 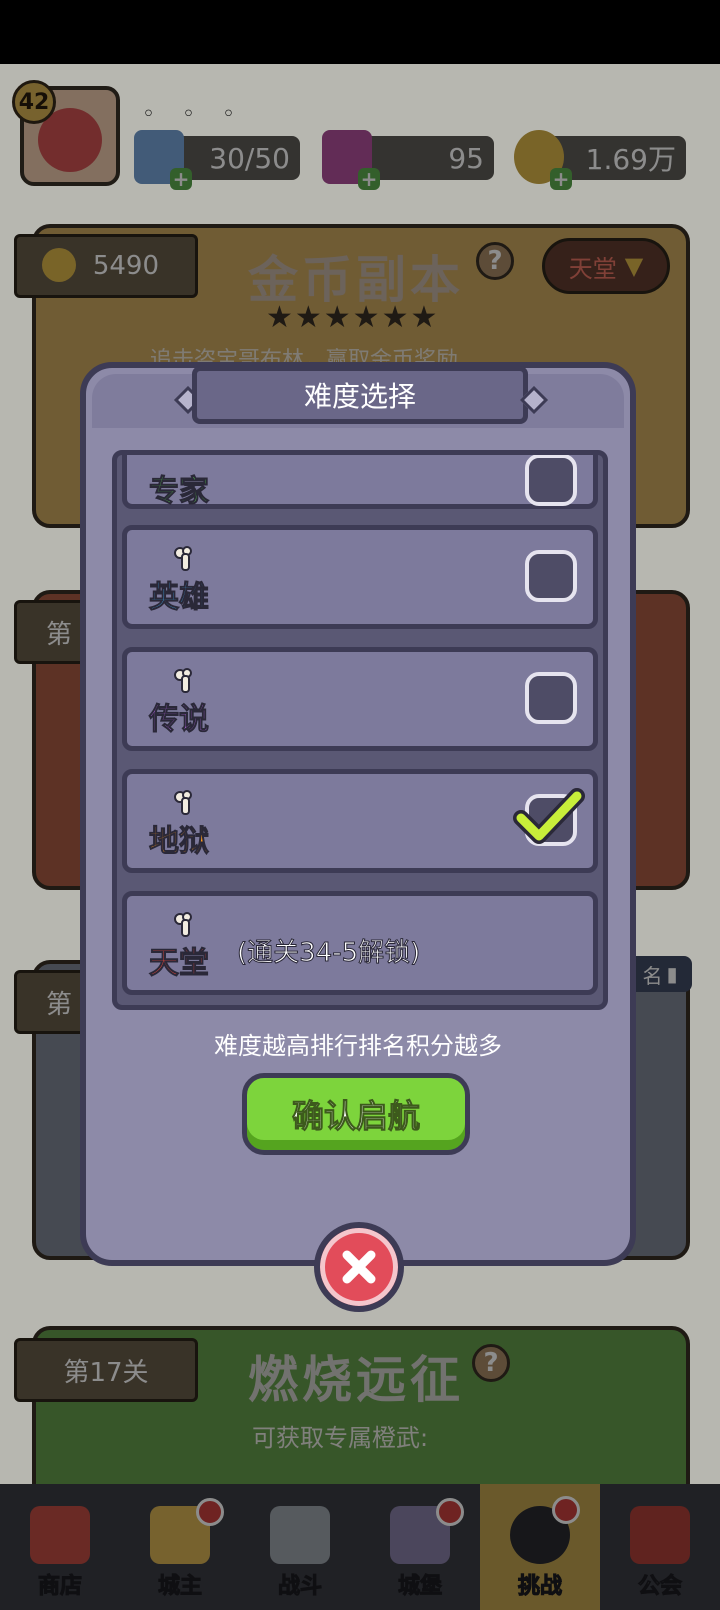 I want to click on nav-label: 城堡, so click(x=419, y=1587).